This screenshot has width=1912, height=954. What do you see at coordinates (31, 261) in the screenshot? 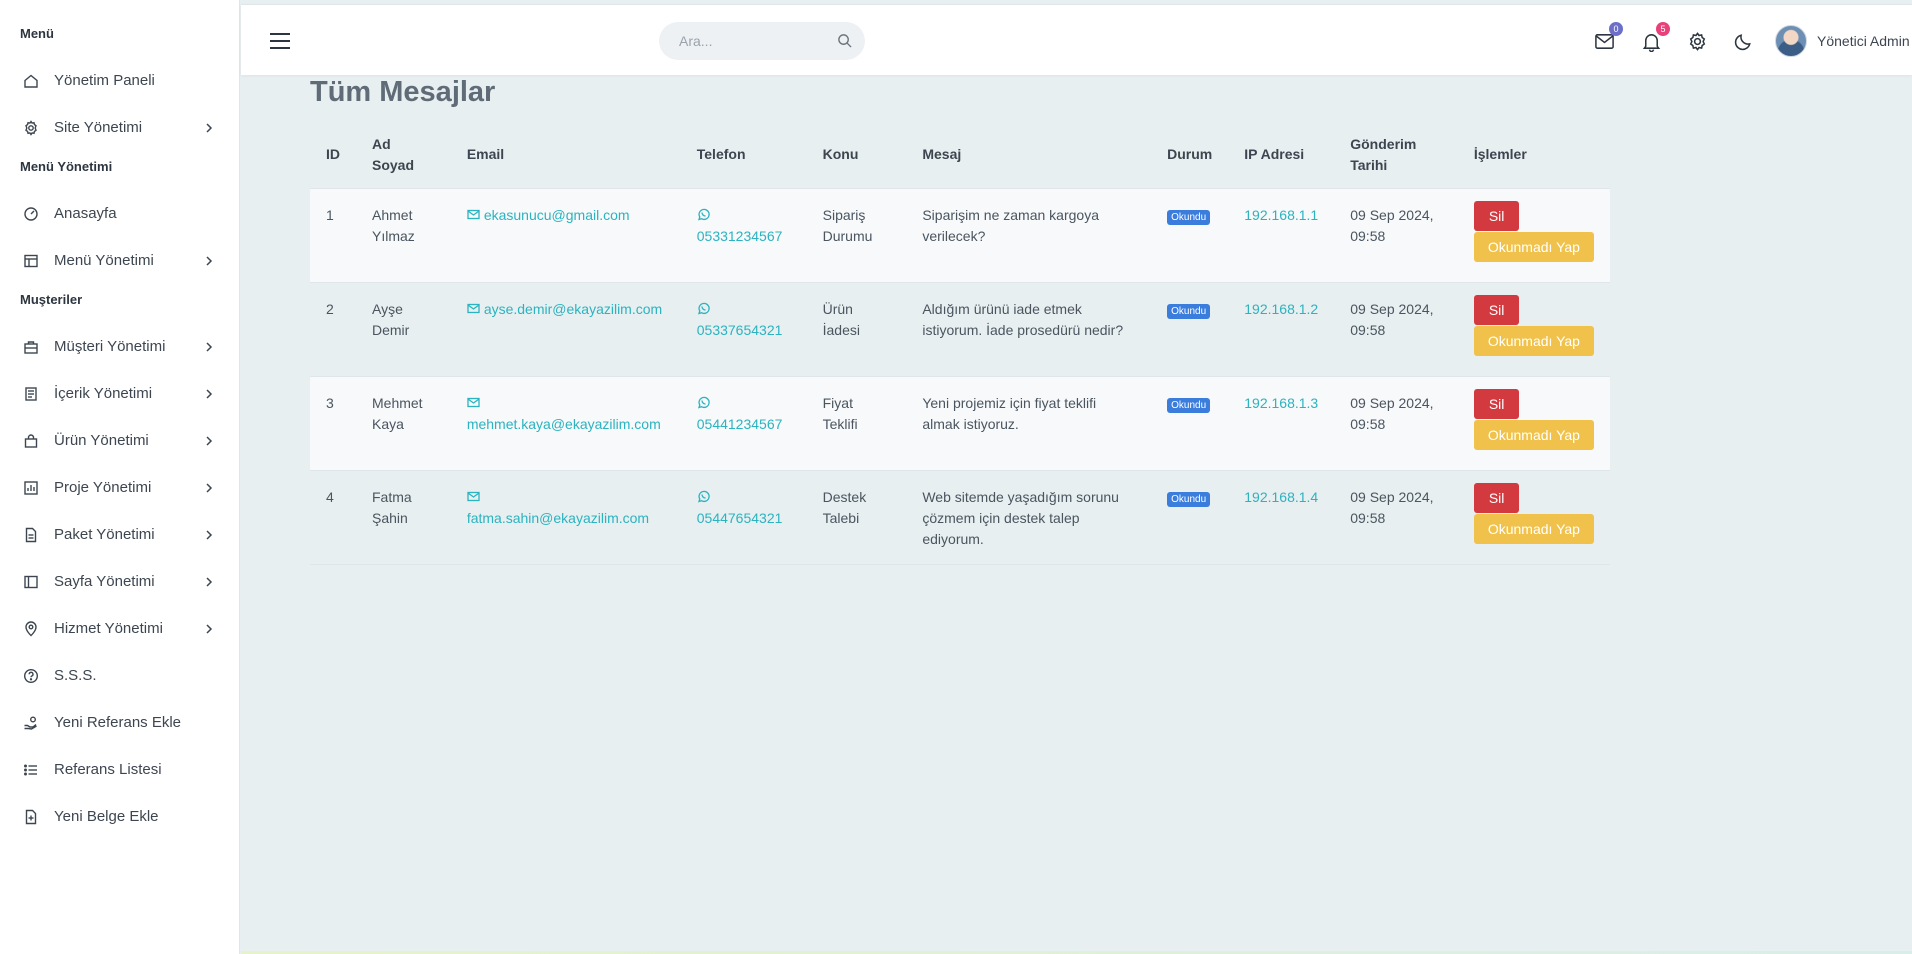
I see `layout-icon` at bounding box center [31, 261].